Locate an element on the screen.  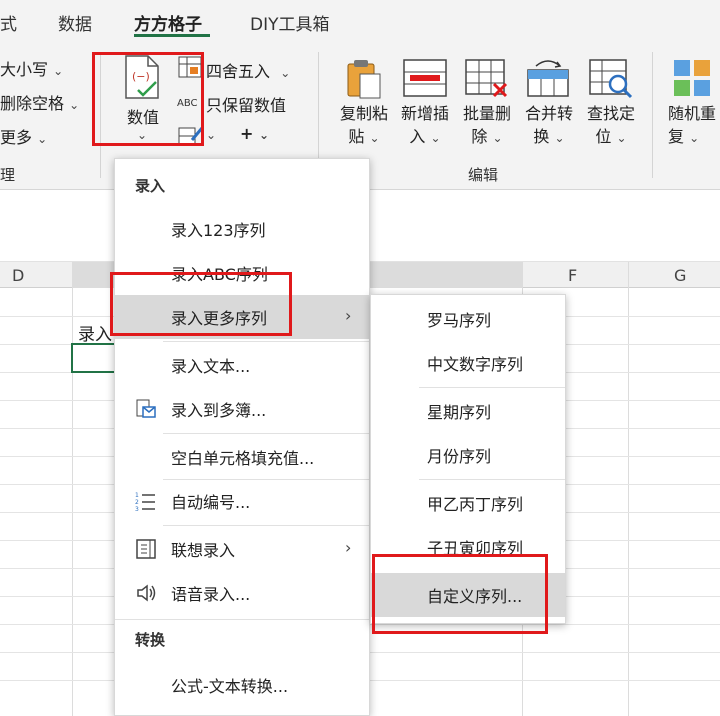
multi-workbook-icon is located at coordinates (146, 408).